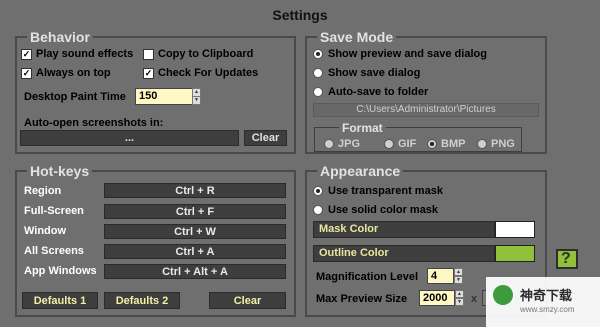 Image resolution: width=600 pixels, height=327 pixels. Describe the element at coordinates (318, 191) in the screenshot. I see `transparent-mask-radio` at that location.